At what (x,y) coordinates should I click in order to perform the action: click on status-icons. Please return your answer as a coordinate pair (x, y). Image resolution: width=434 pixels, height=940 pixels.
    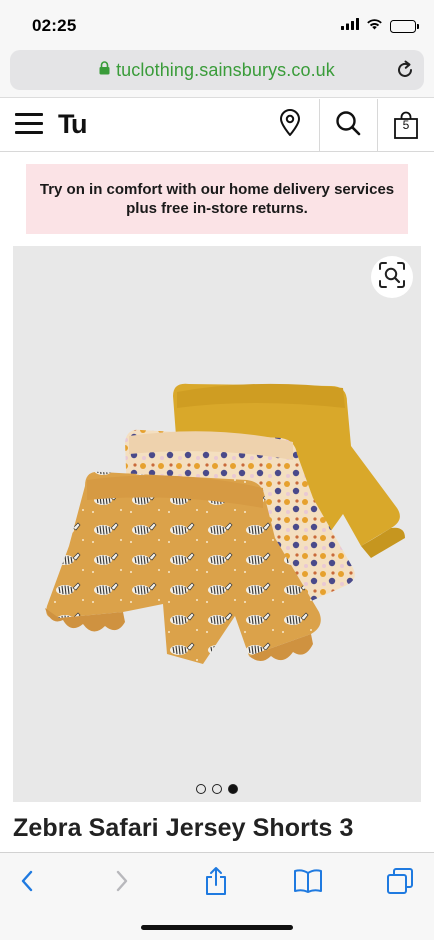
    Looking at the image, I should click on (380, 26).